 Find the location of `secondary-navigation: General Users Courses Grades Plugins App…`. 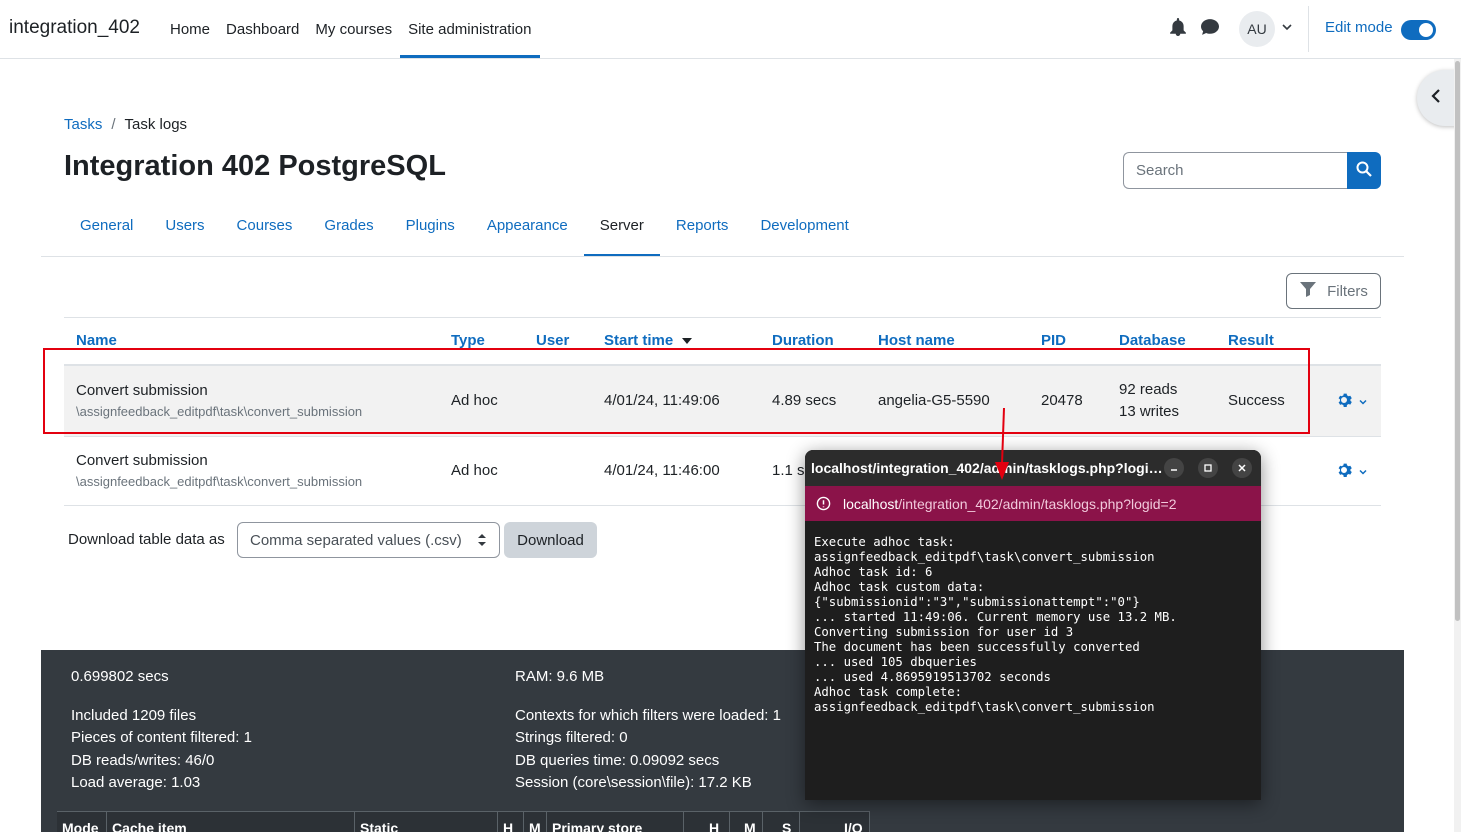

secondary-navigation: General Users Courses Grades Plugins App… is located at coordinates (464, 225).